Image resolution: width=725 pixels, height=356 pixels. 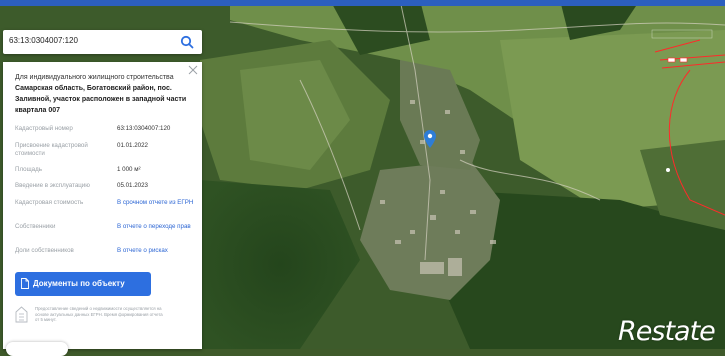 What do you see at coordinates (362, 3) in the screenshot?
I see `top-bar` at bounding box center [362, 3].